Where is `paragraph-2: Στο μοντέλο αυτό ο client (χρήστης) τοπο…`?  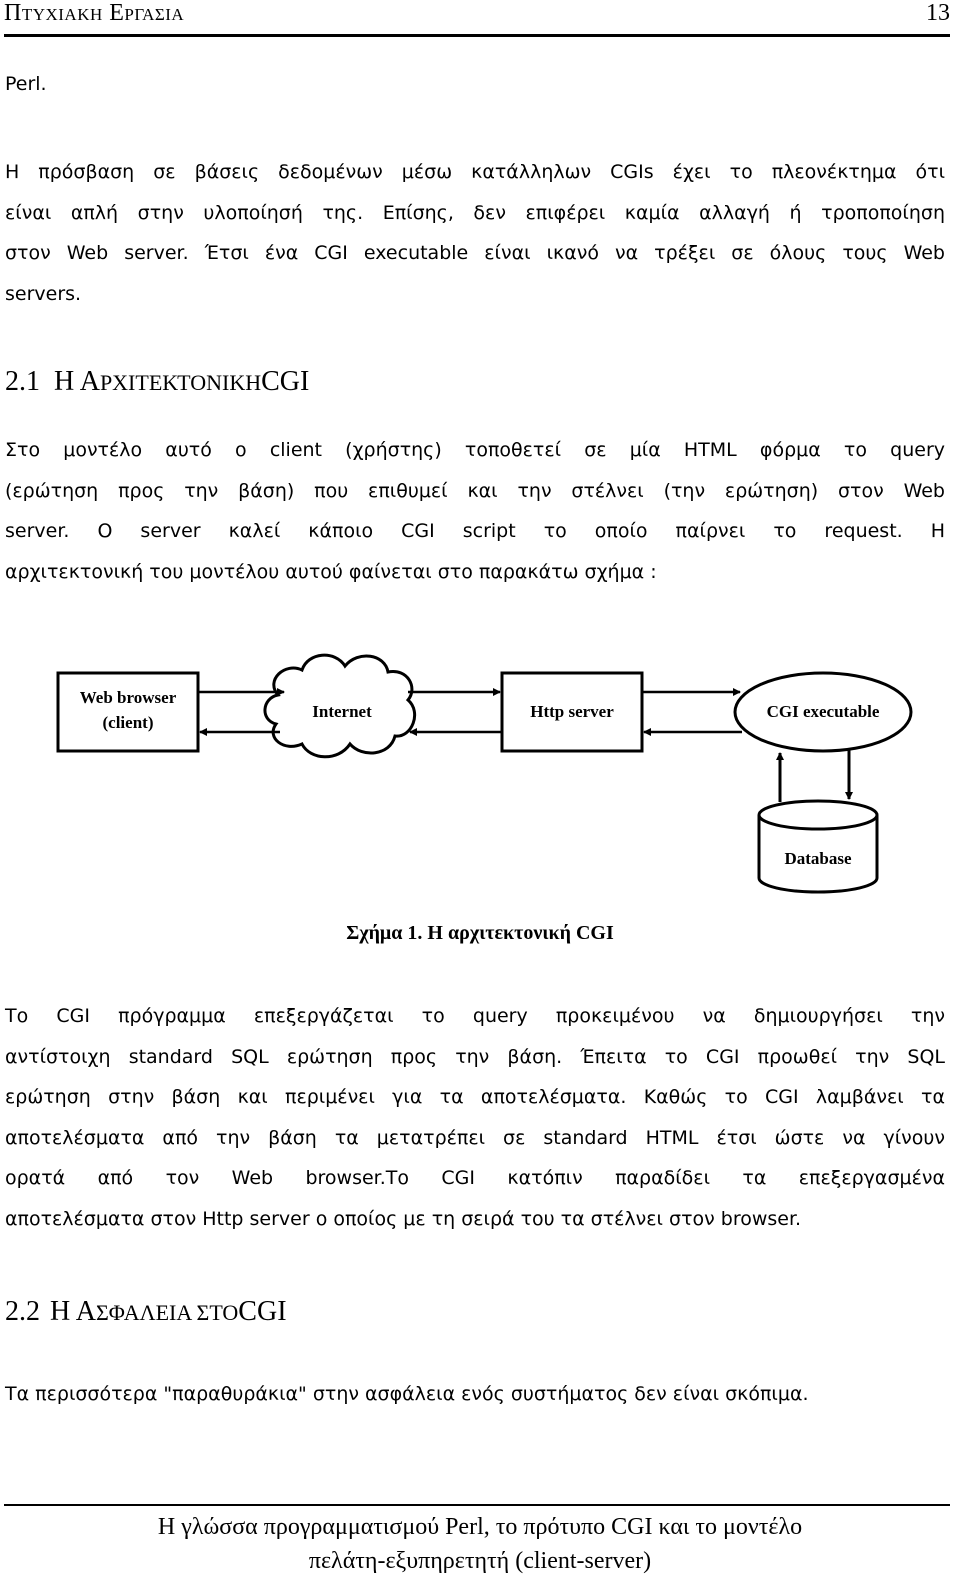 paragraph-2: Στο μοντέλο αυτό ο client (χρήστης) τοπο… is located at coordinates (475, 511).